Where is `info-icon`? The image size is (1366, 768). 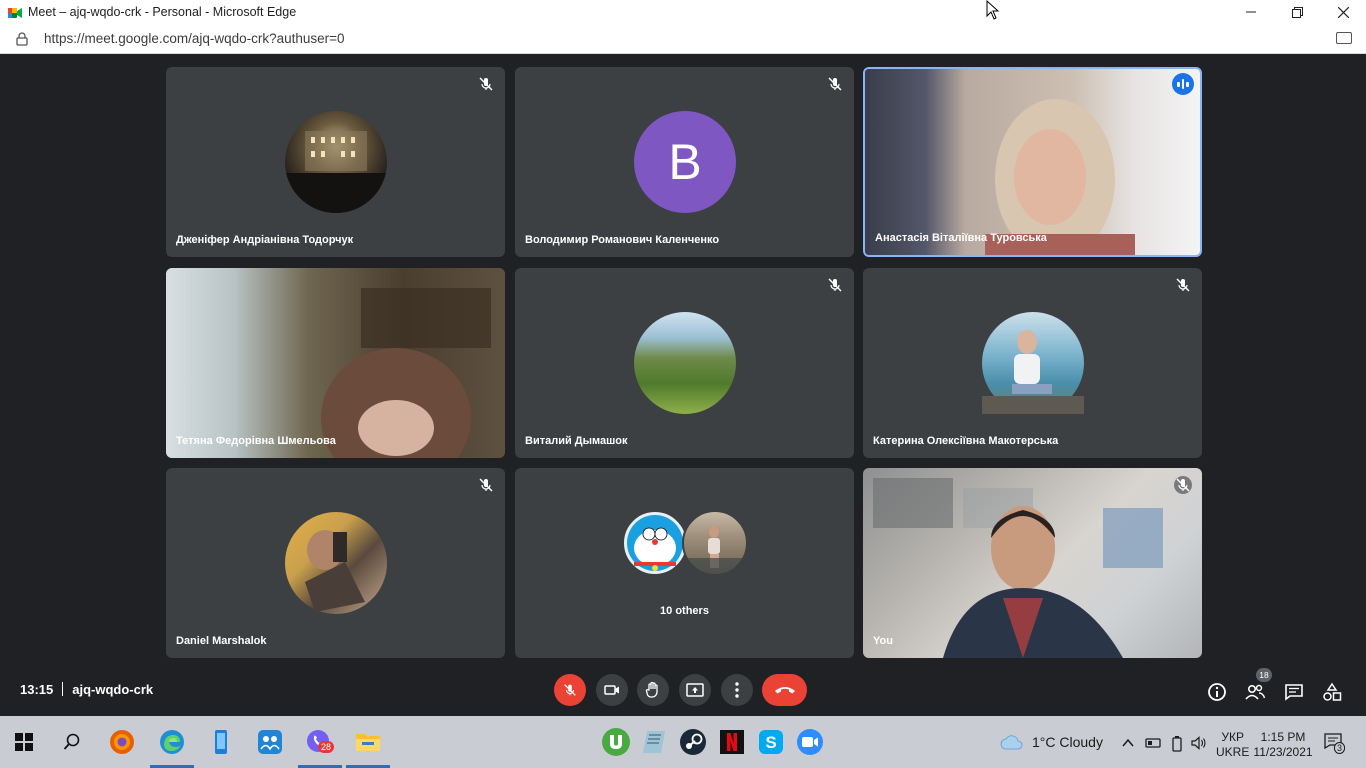 info-icon is located at coordinates (1217, 692).